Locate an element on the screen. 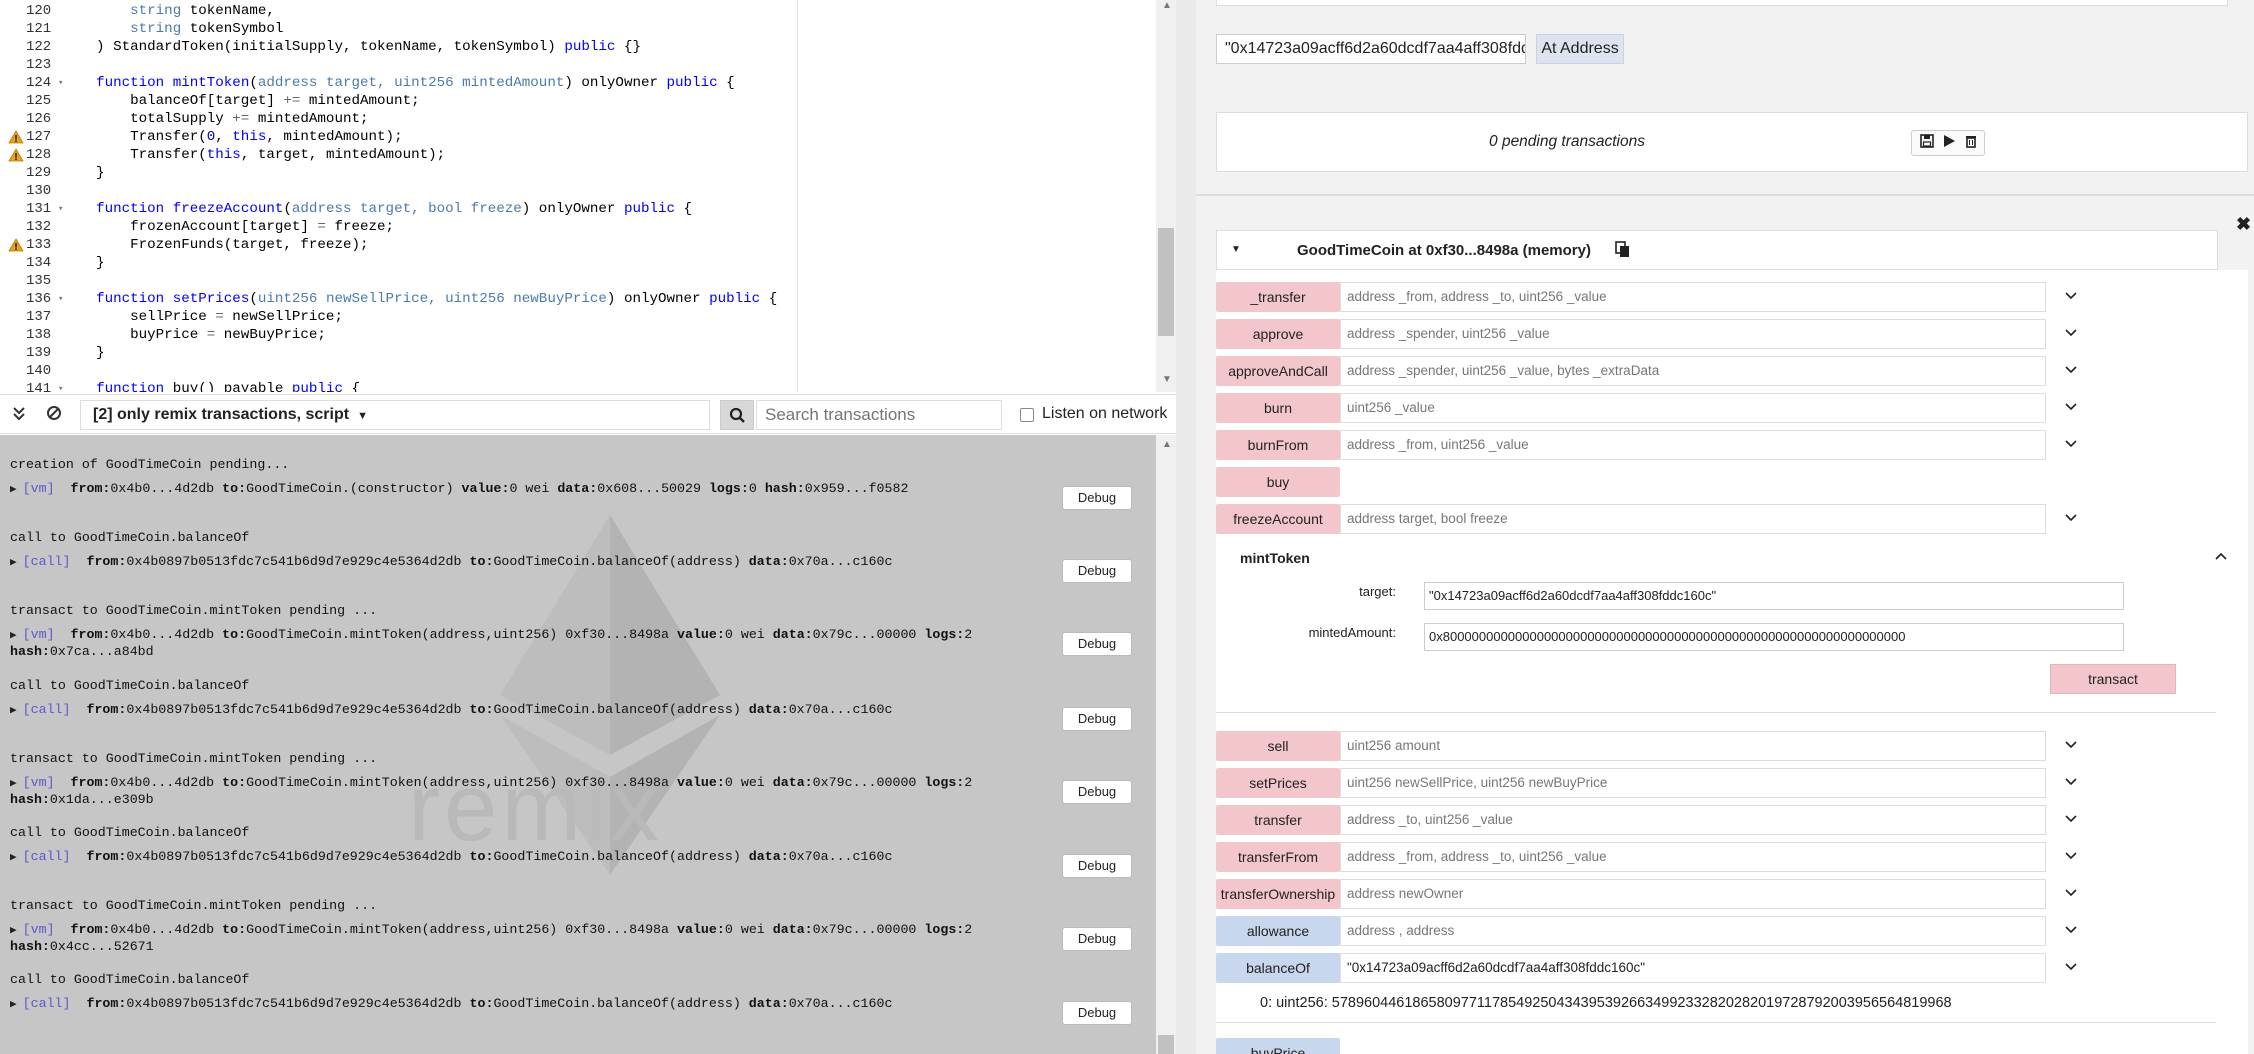 Image resolution: width=2254 pixels, height=1054 pixels. gutter-line: 137 is located at coordinates (31, 317).